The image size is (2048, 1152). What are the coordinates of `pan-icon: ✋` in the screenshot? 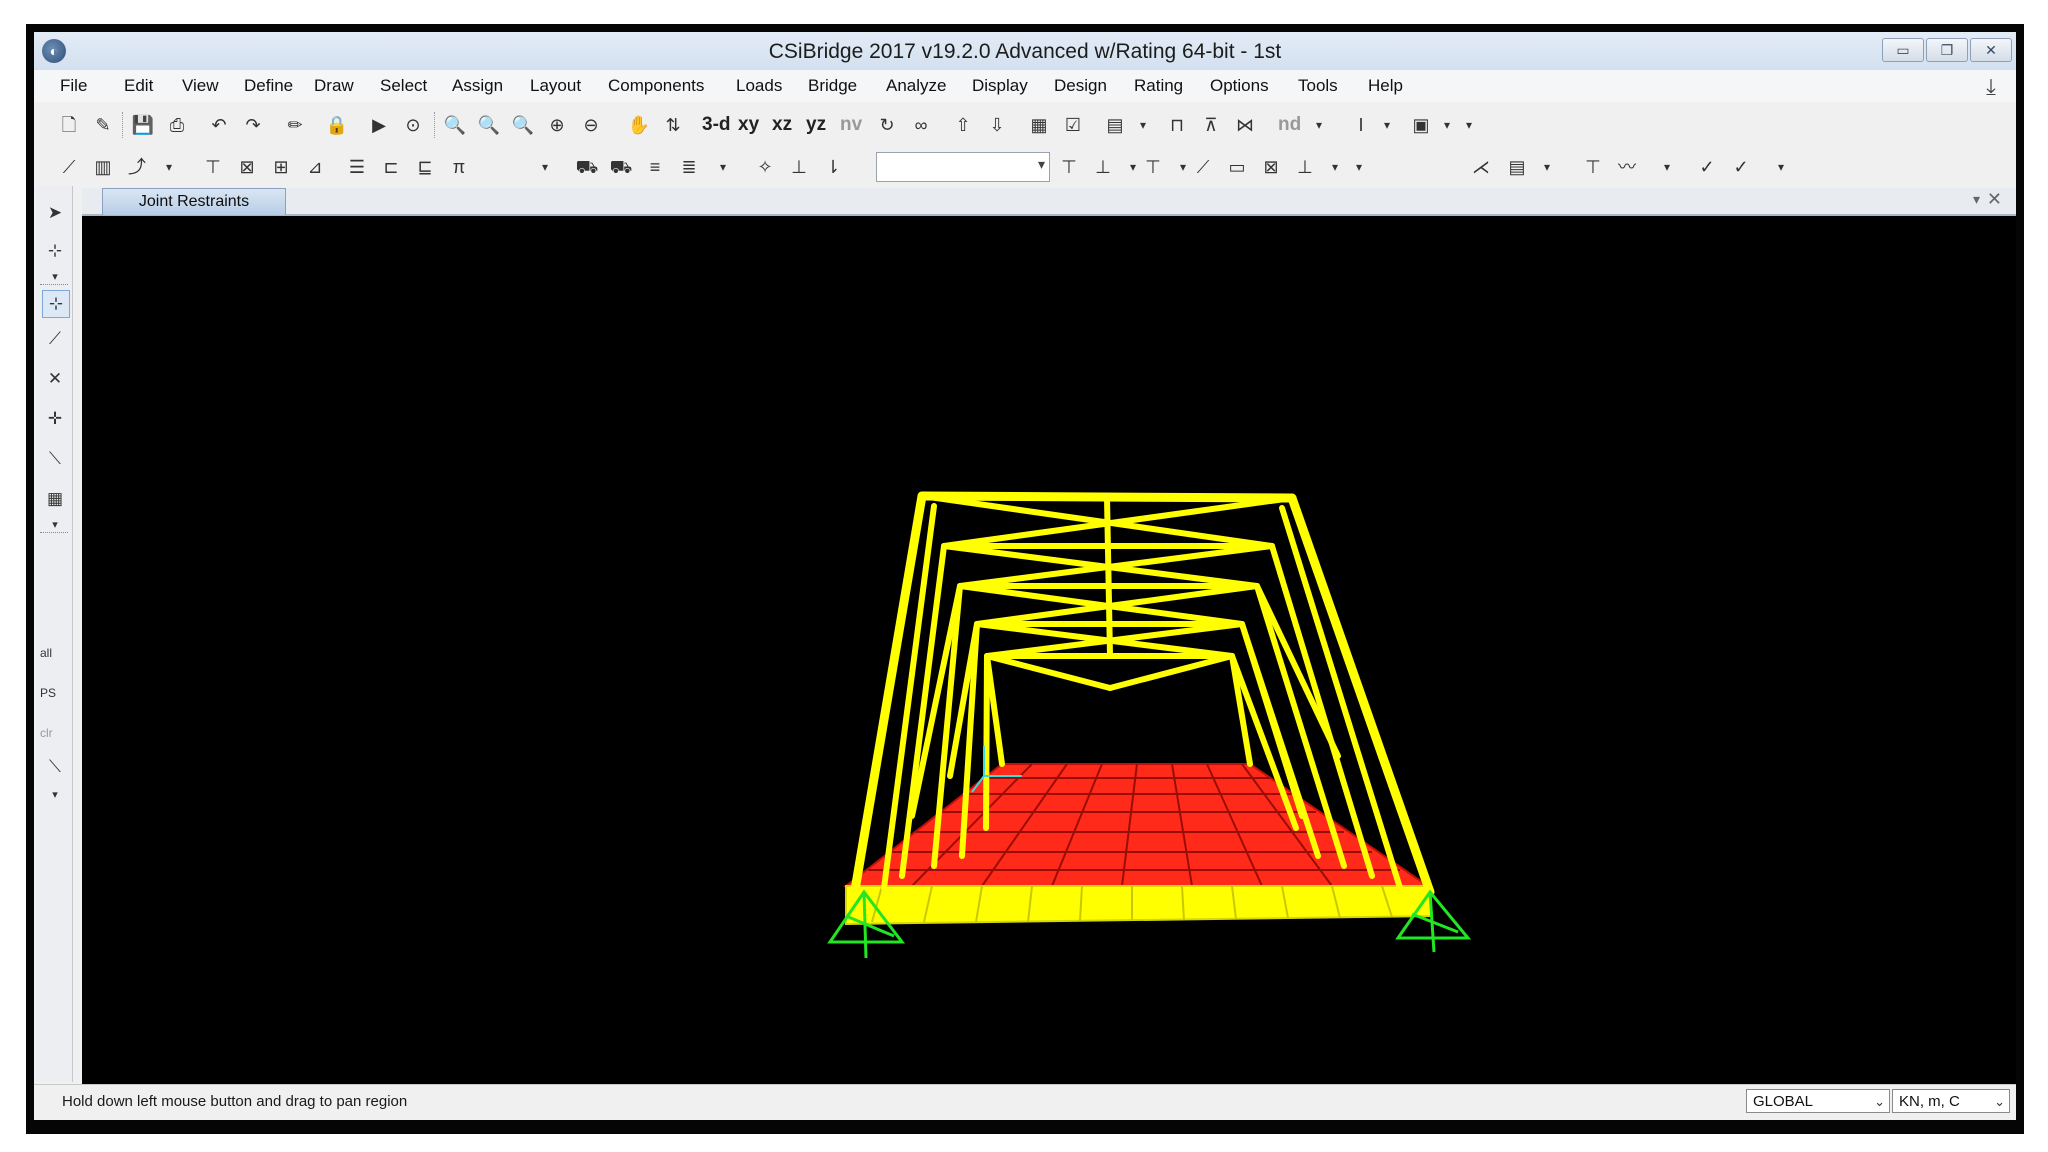 It's located at (639, 125).